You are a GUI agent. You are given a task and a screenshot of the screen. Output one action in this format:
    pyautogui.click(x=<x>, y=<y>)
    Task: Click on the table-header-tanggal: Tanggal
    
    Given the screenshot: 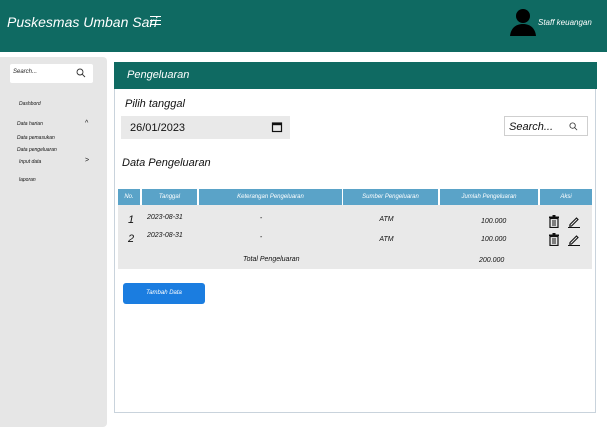 What is the action you would take?
    pyautogui.click(x=169, y=197)
    